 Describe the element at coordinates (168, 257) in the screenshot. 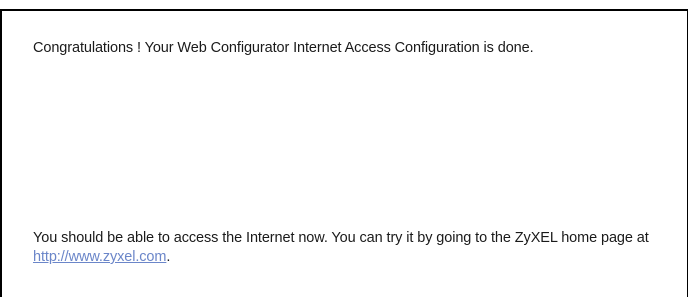

I see `sentence-end-period: .` at that location.